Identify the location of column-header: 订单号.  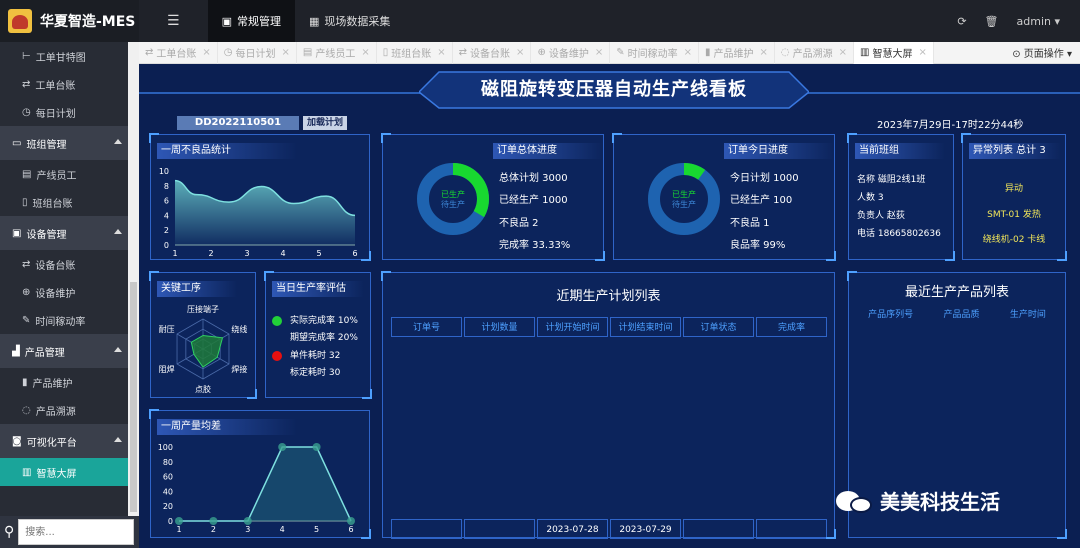
(426, 327).